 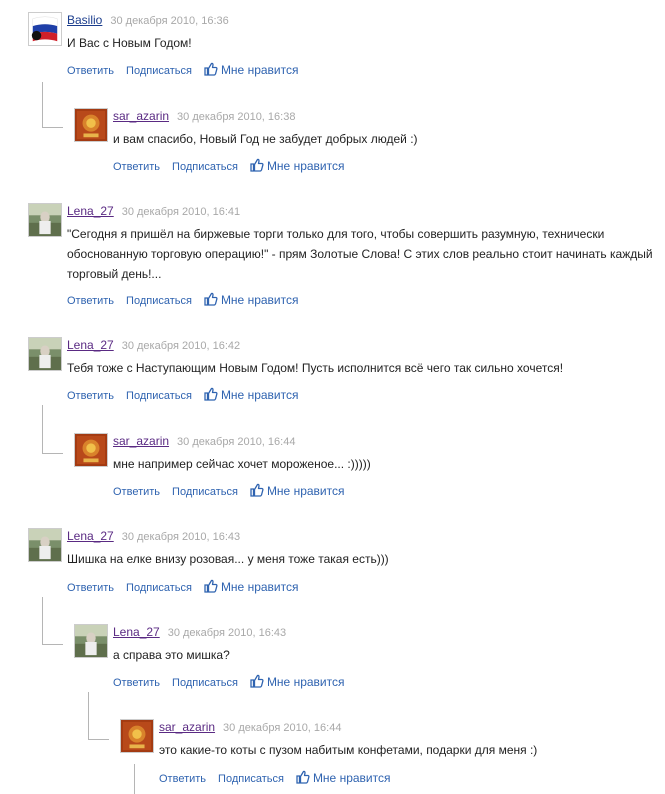 What do you see at coordinates (171, 655) in the screenshot?
I see `comment-text: а справа это мишка?` at bounding box center [171, 655].